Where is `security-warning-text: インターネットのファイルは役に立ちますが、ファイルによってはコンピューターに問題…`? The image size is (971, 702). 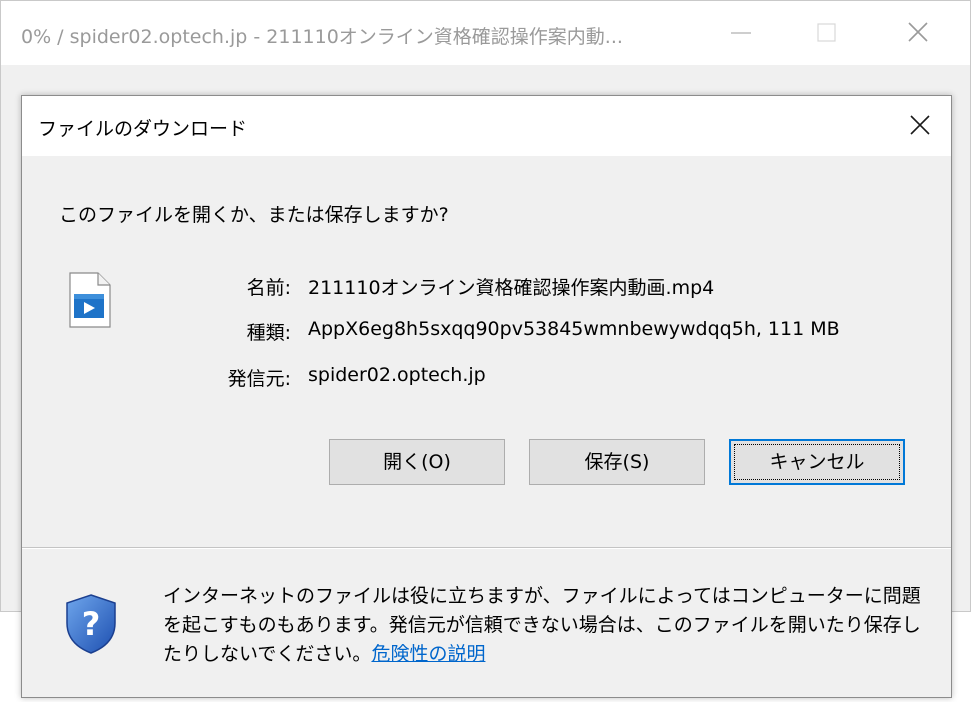 security-warning-text: インターネットのファイルは役に立ちますが、ファイルによってはコンピューターに問題… is located at coordinates (542, 625).